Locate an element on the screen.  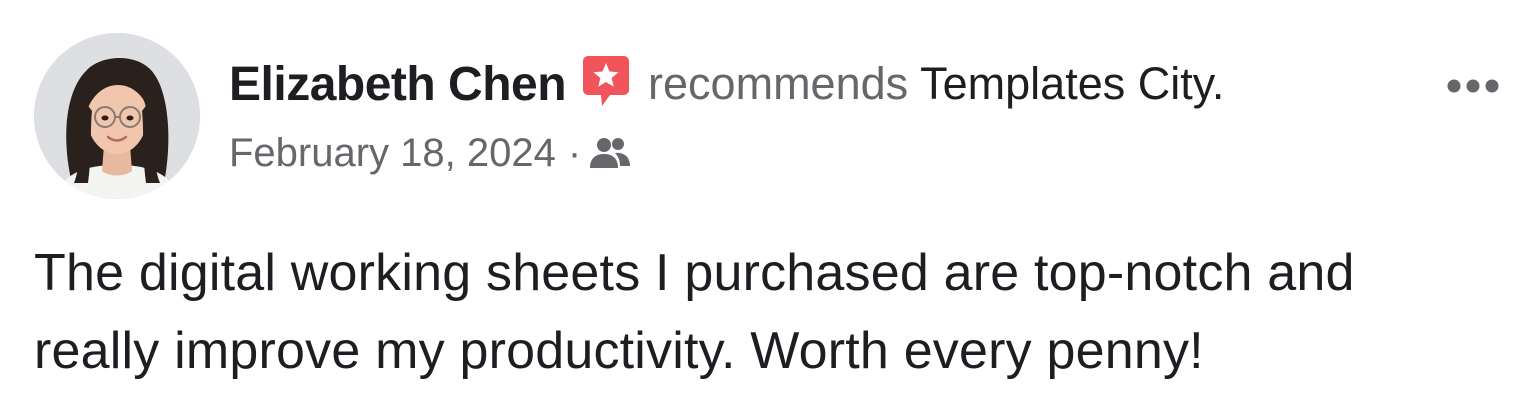
page-name-link: Templates City. is located at coordinates (1072, 84).